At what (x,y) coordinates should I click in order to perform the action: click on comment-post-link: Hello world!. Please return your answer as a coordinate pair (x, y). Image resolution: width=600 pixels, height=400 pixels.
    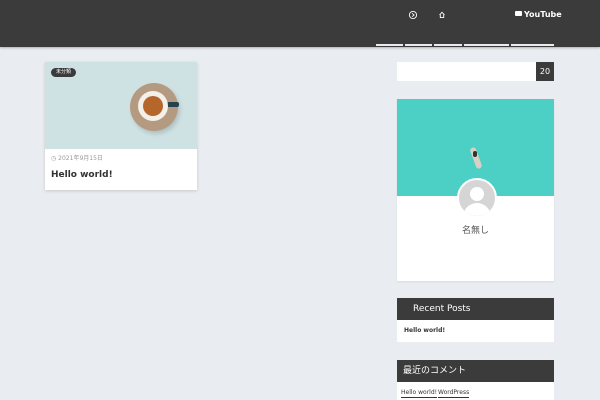
    Looking at the image, I should click on (419, 393).